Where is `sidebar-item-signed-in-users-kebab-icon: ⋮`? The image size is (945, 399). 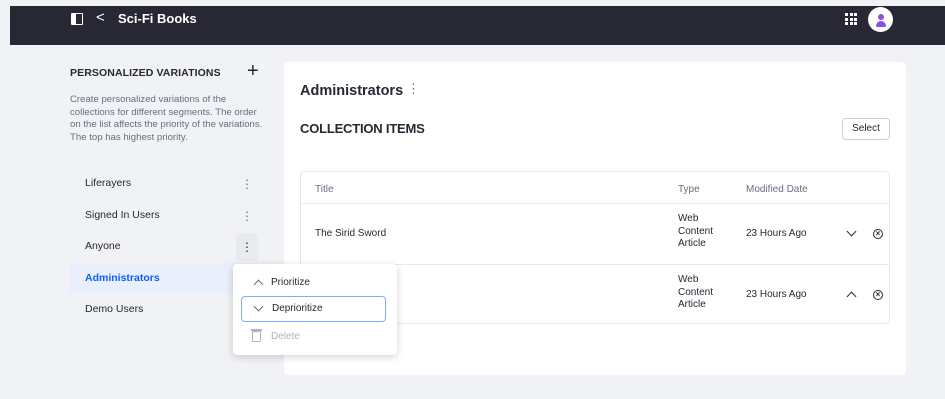
sidebar-item-signed-in-users-kebab-icon: ⋮ is located at coordinates (247, 216).